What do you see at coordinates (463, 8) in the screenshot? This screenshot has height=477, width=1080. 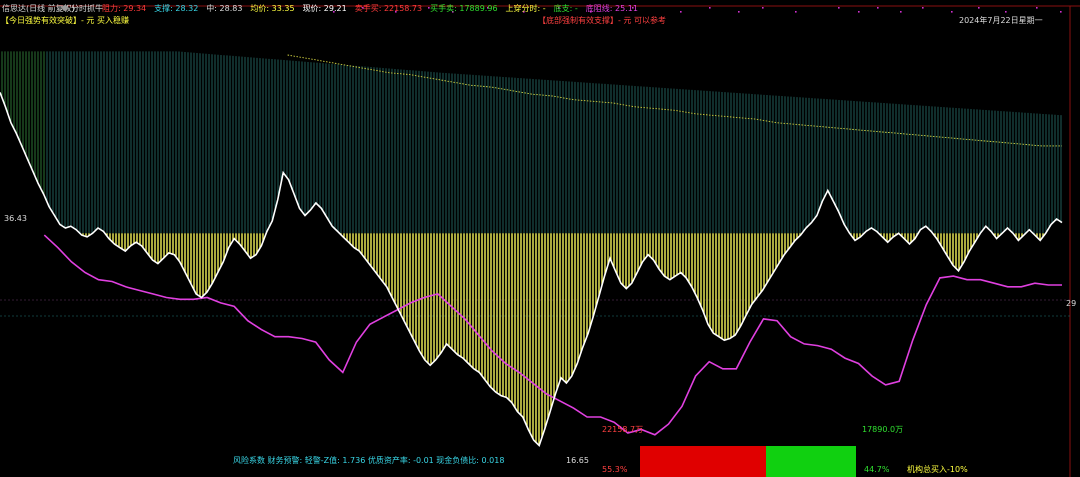 I see `header-field-6: 买手卖: 17889.96` at bounding box center [463, 8].